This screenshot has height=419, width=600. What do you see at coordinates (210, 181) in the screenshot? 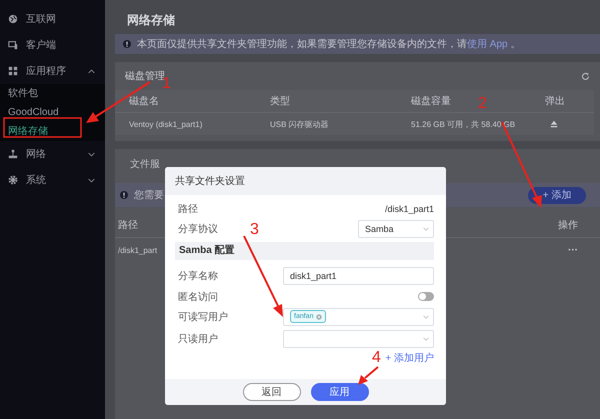
I see `dialog-title: 共享文件夹设置` at bounding box center [210, 181].